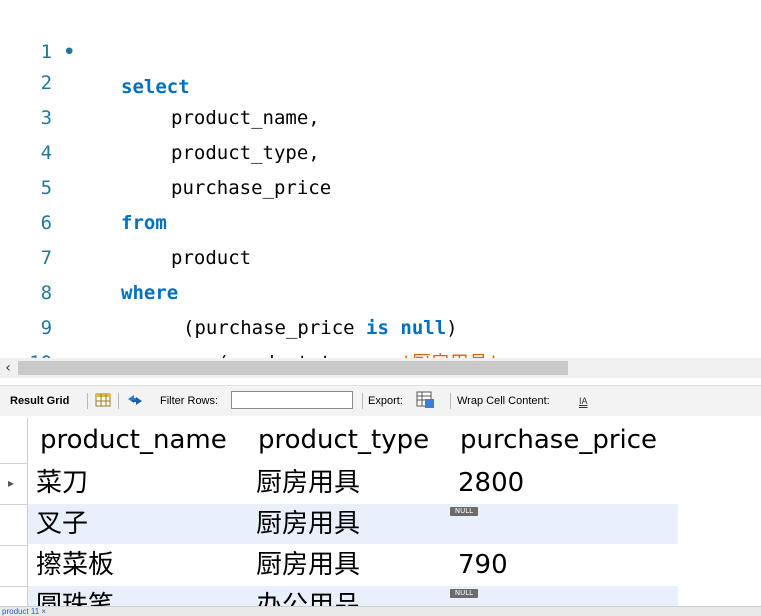 This screenshot has width=761, height=616. What do you see at coordinates (292, 400) in the screenshot?
I see `filter-rows-input` at bounding box center [292, 400].